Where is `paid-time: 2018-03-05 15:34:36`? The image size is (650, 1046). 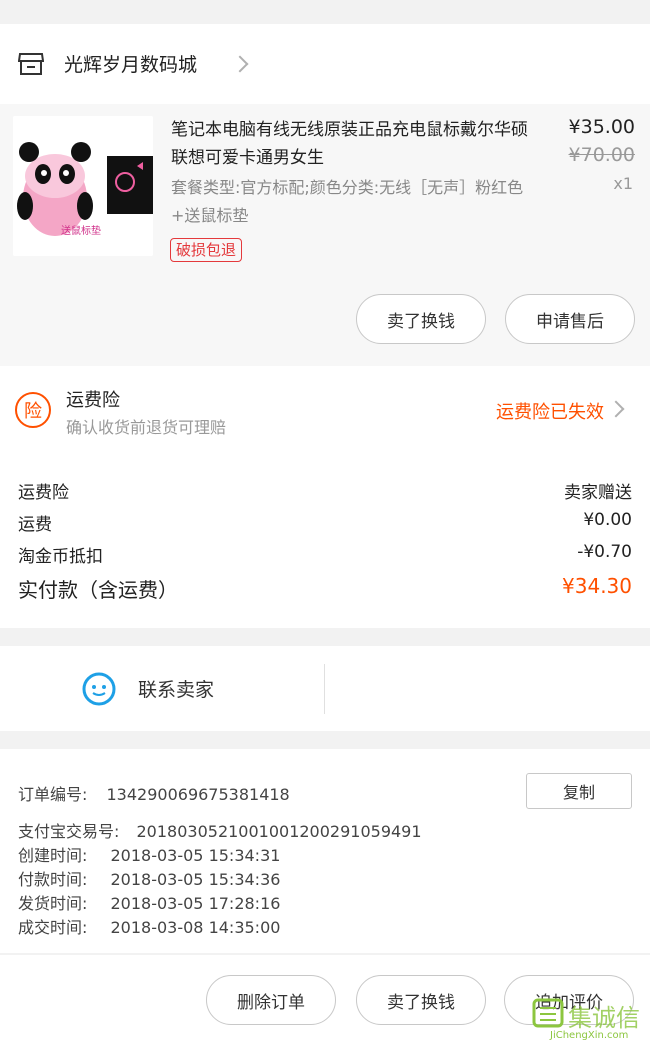 paid-time: 2018-03-05 15:34:36 is located at coordinates (195, 879).